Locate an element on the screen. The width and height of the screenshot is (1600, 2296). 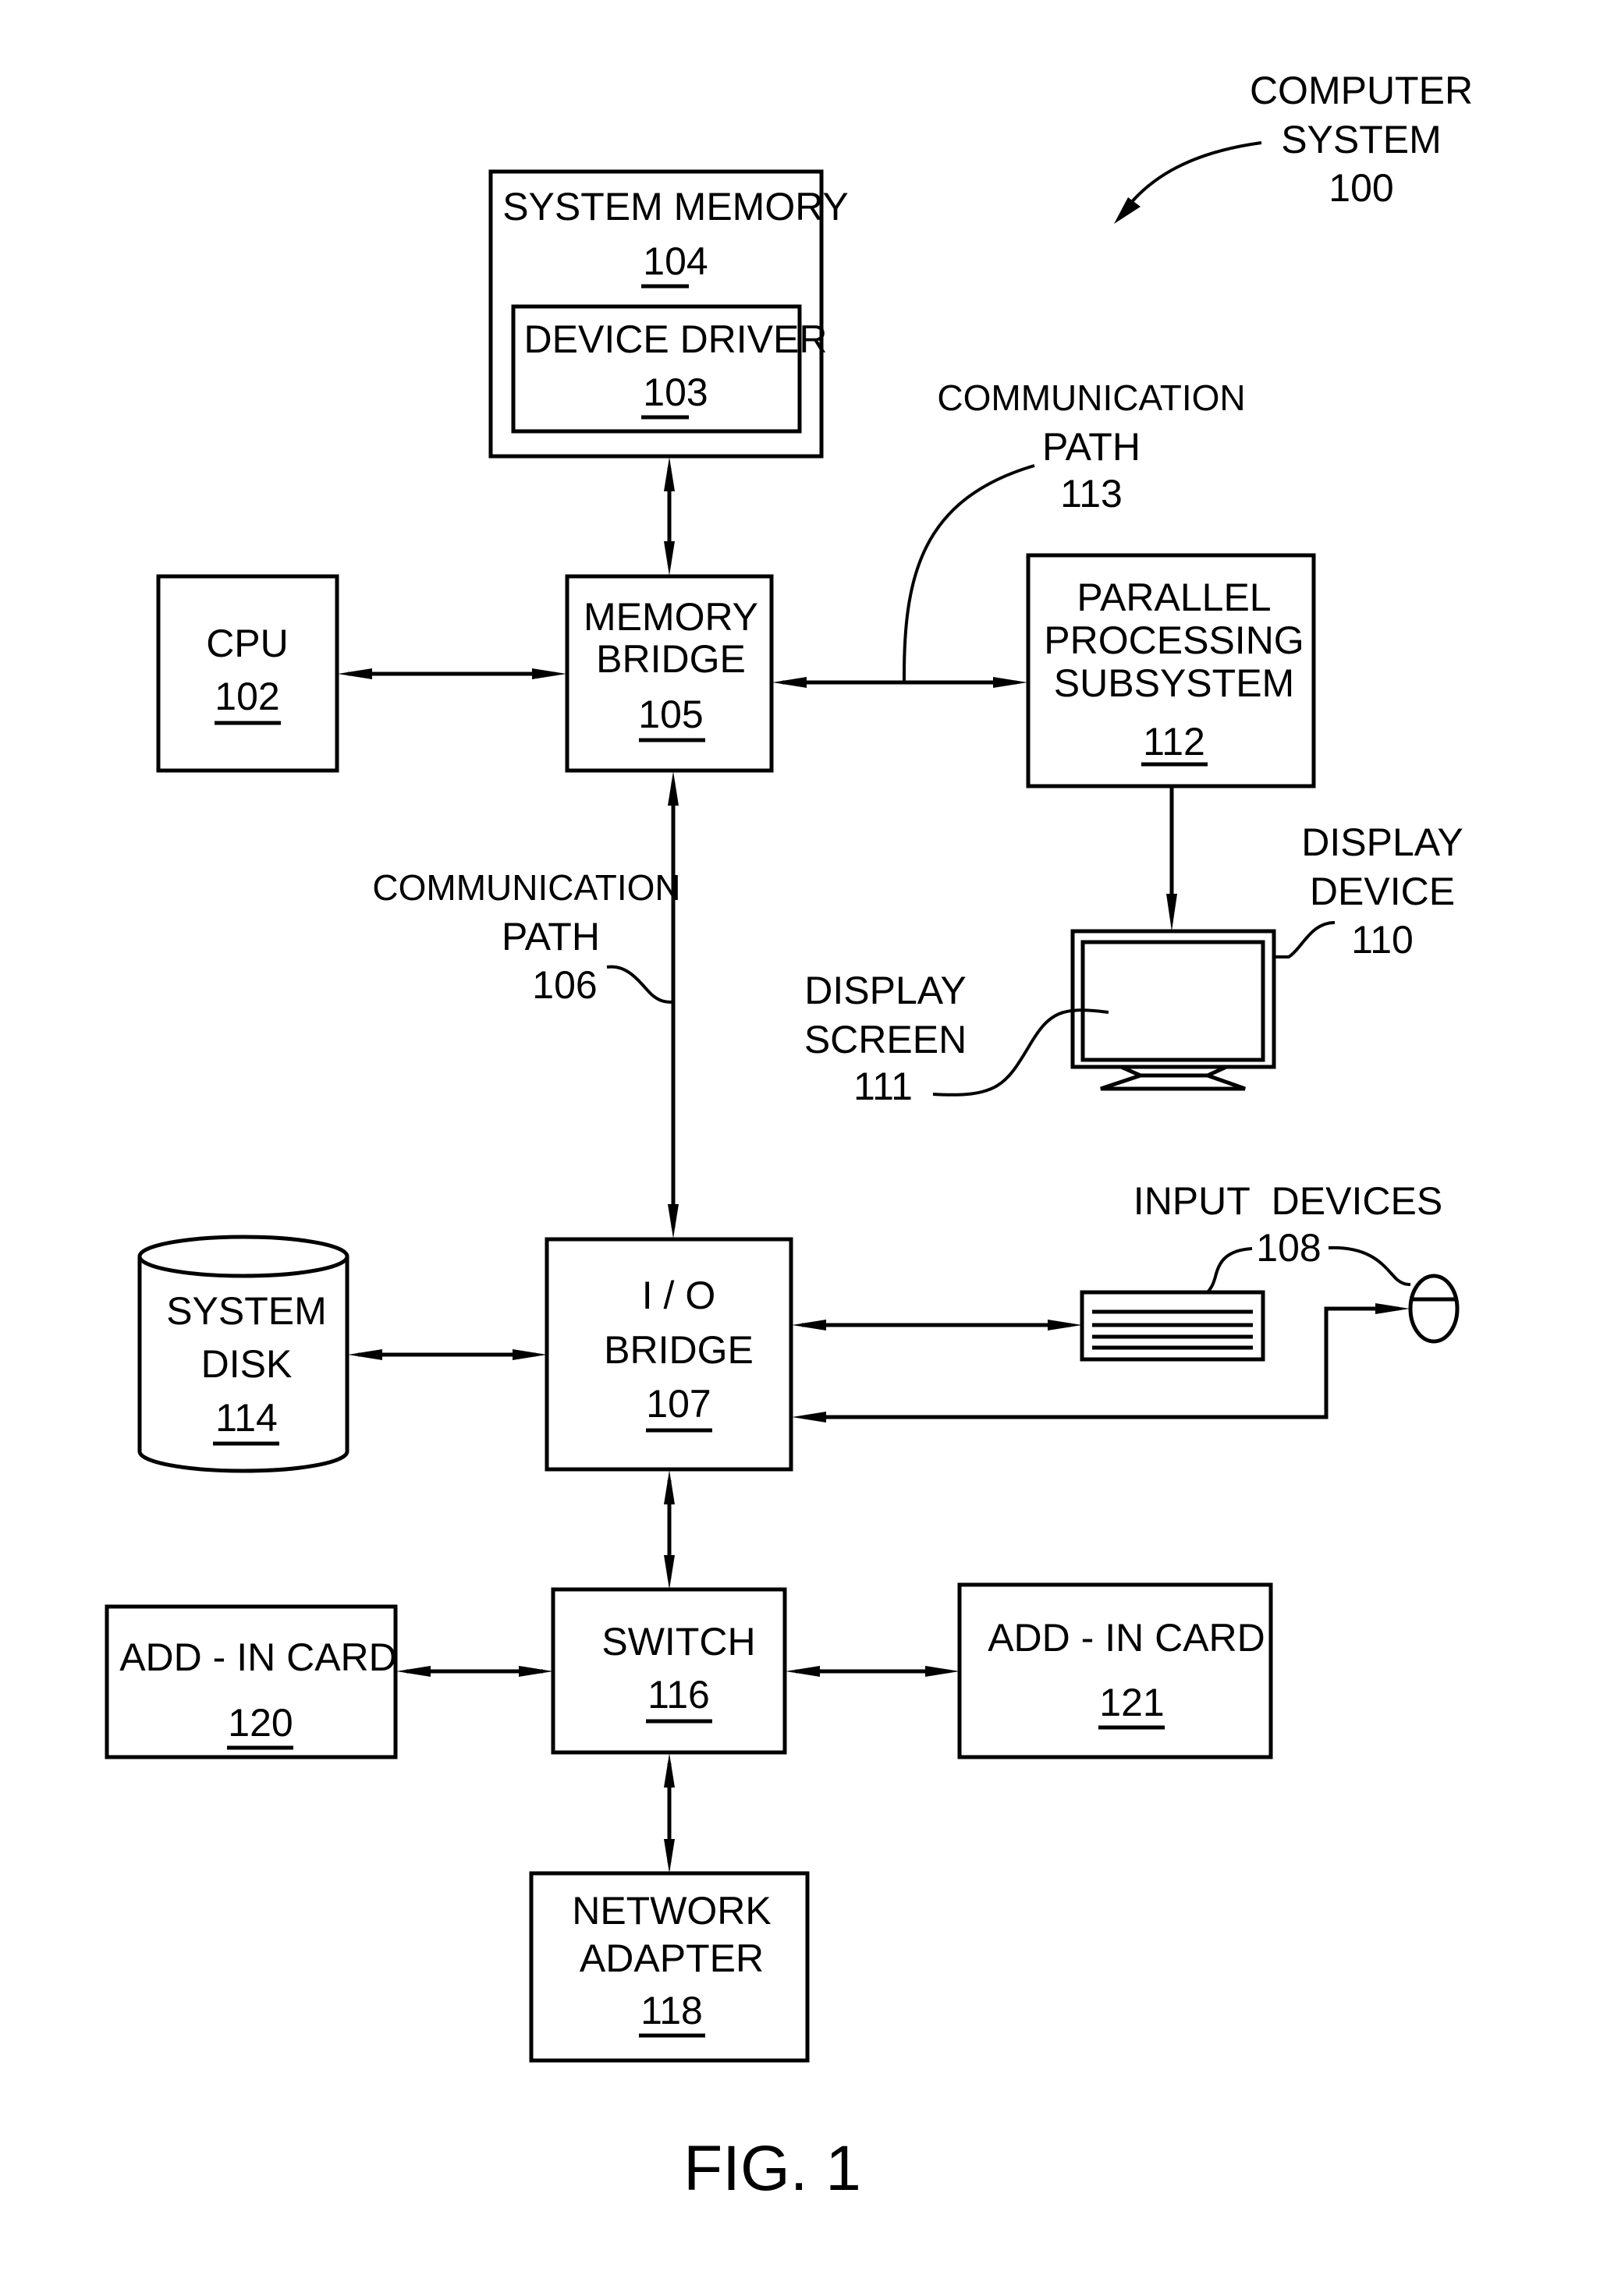
disk-bus-arrow is located at coordinates (448, 1354).